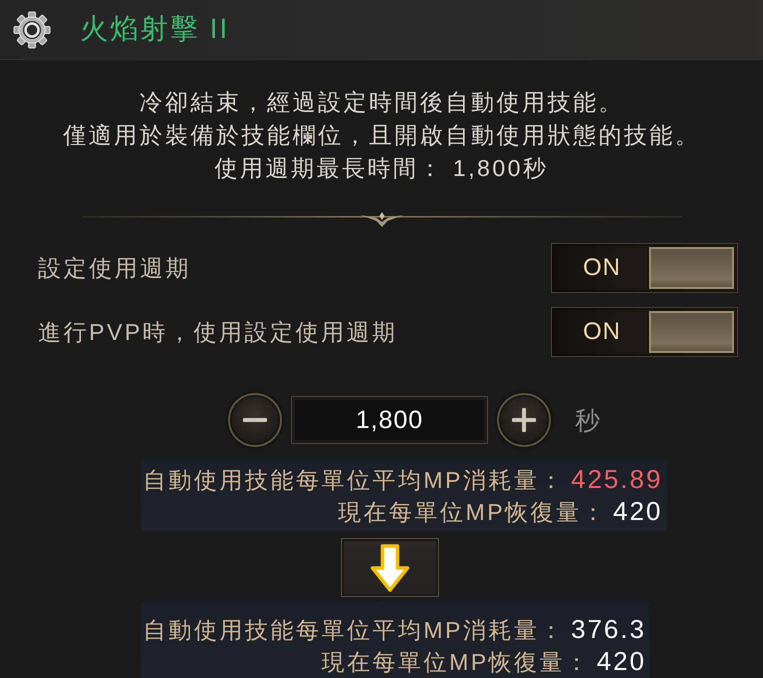  I want to click on description-text: 冷卻結束，經過設定時間後自動使用技能。, so click(381, 102).